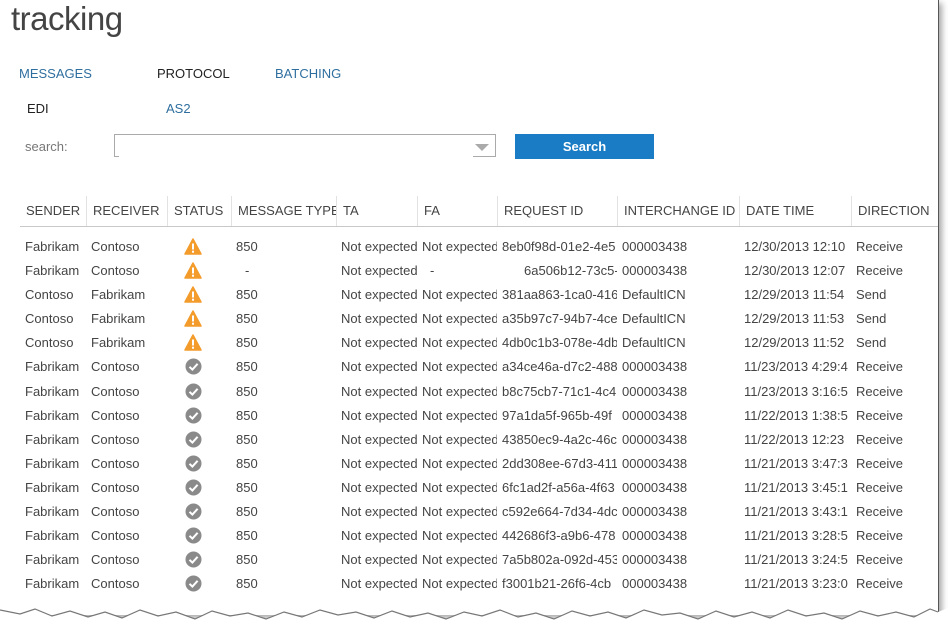 The height and width of the screenshot is (640, 948). What do you see at coordinates (795, 246) in the screenshot?
I see `cell-date-time: 12/30/2013 12:10` at bounding box center [795, 246].